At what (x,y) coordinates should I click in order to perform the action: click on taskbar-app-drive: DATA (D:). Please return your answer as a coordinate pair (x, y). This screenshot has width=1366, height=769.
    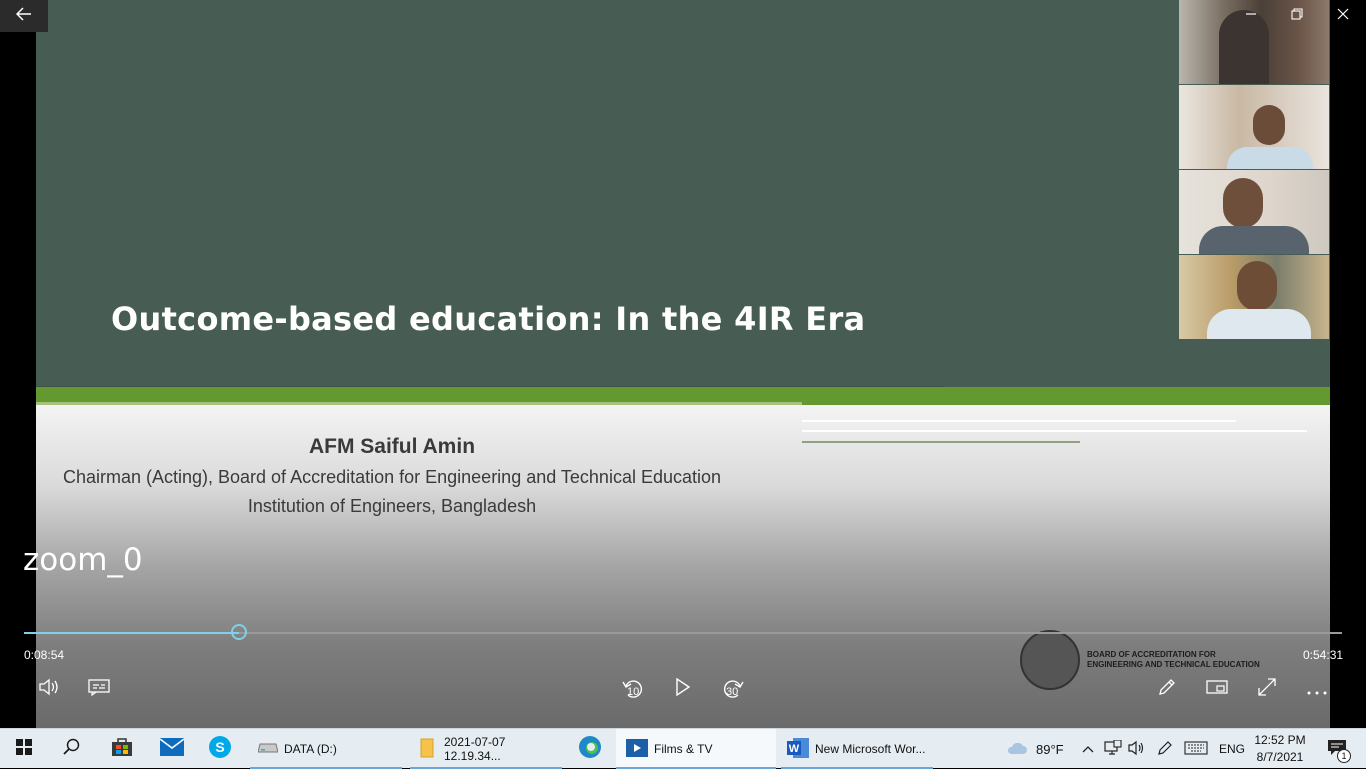
    Looking at the image, I should click on (326, 749).